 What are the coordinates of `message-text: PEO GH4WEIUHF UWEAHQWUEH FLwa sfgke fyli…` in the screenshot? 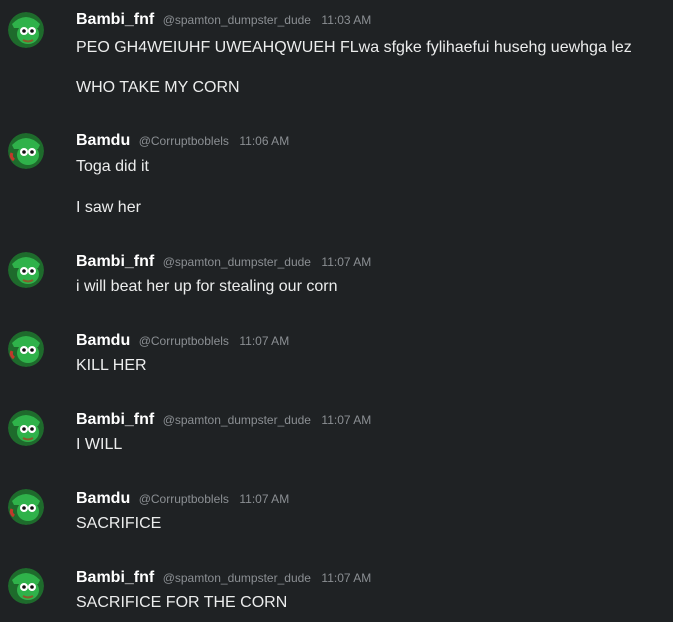 It's located at (354, 47).